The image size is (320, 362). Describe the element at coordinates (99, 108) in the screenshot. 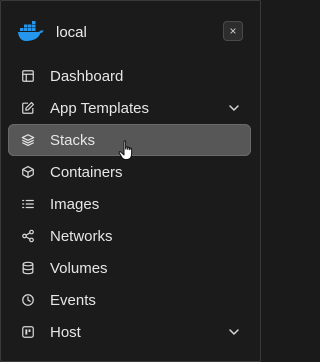

I see `sidebar-item-label: App Templates` at that location.